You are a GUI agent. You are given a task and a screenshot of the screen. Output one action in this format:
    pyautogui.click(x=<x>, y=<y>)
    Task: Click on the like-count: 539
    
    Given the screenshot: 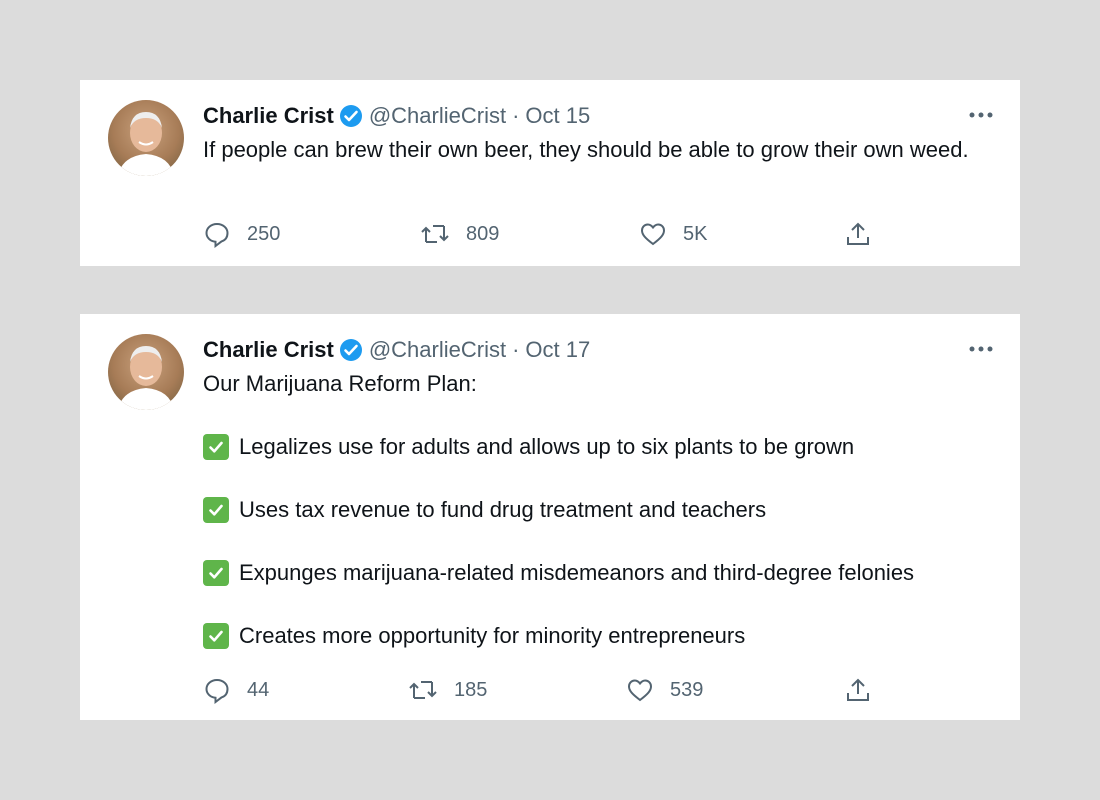 What is the action you would take?
    pyautogui.click(x=687, y=689)
    